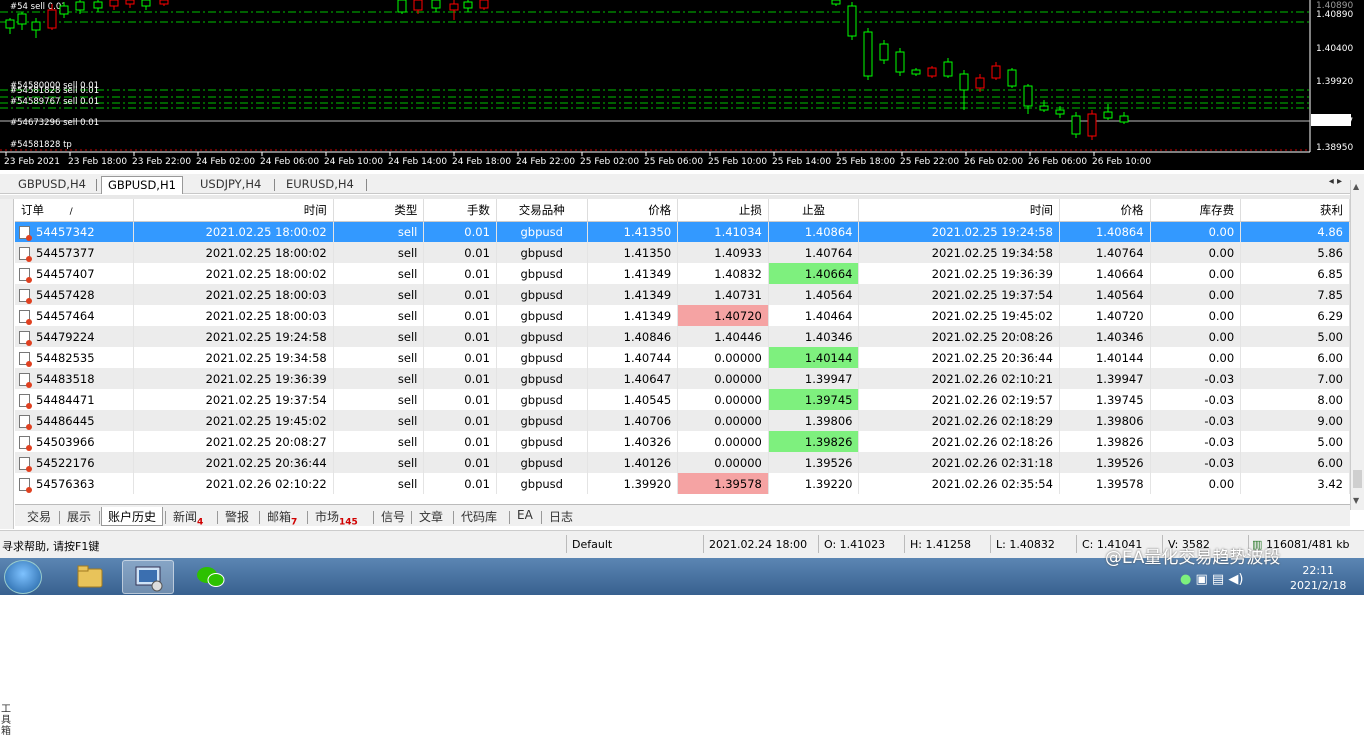  I want to click on security-tray-icon: ▣, so click(1201, 579).